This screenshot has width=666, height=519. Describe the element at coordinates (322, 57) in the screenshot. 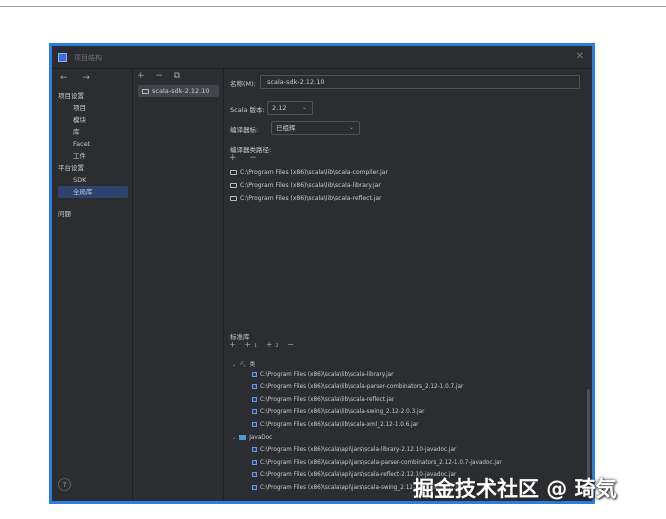

I see `title-bar: 项目结构 ✕` at that location.